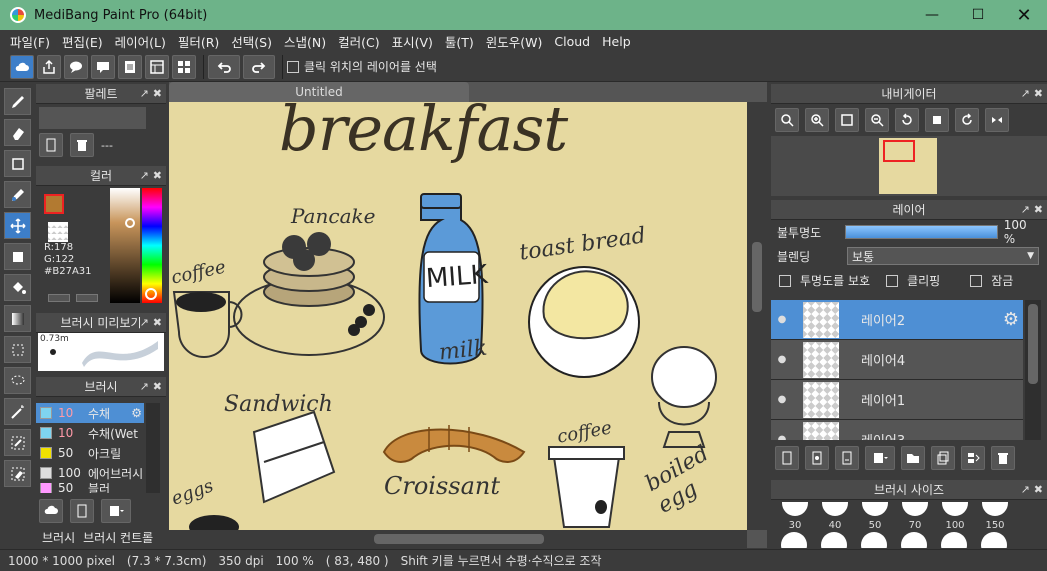 This screenshot has width=1047, height=571. Describe the element at coordinates (17, 349) in the screenshot. I see `select-rect-tool-icon` at that location.